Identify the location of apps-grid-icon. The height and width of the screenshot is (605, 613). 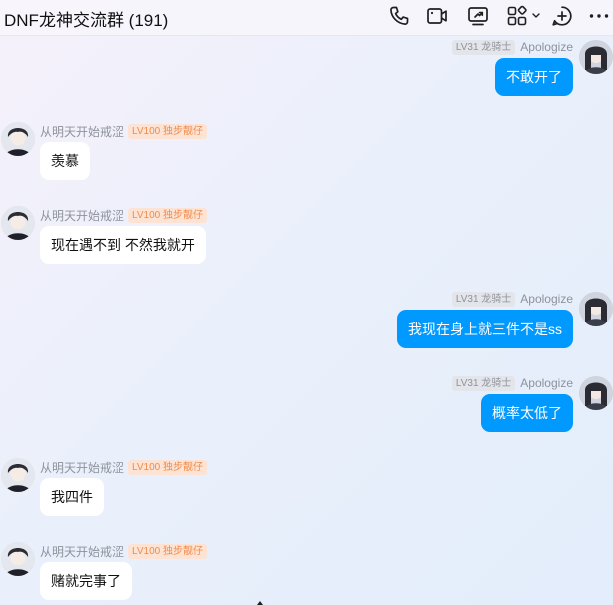
(517, 16).